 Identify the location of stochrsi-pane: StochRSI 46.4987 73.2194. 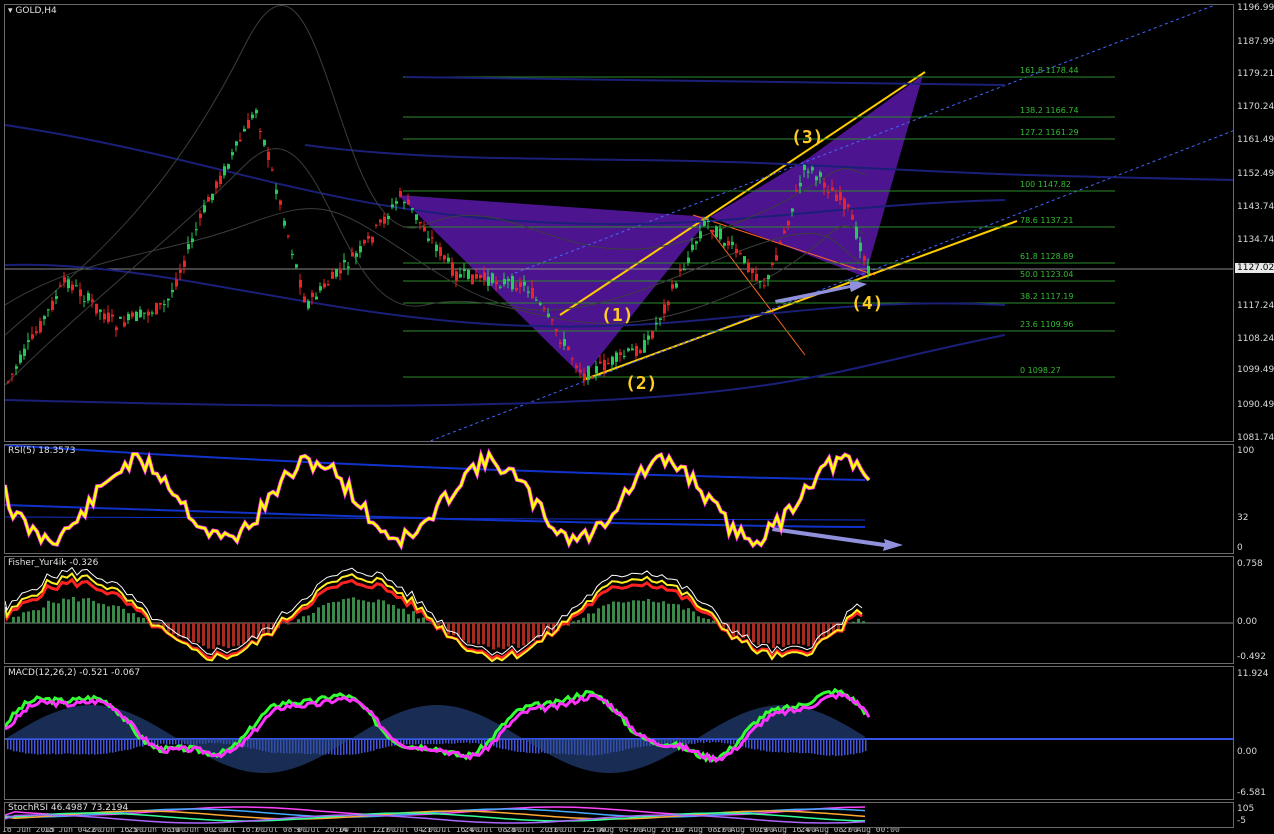
(619, 815).